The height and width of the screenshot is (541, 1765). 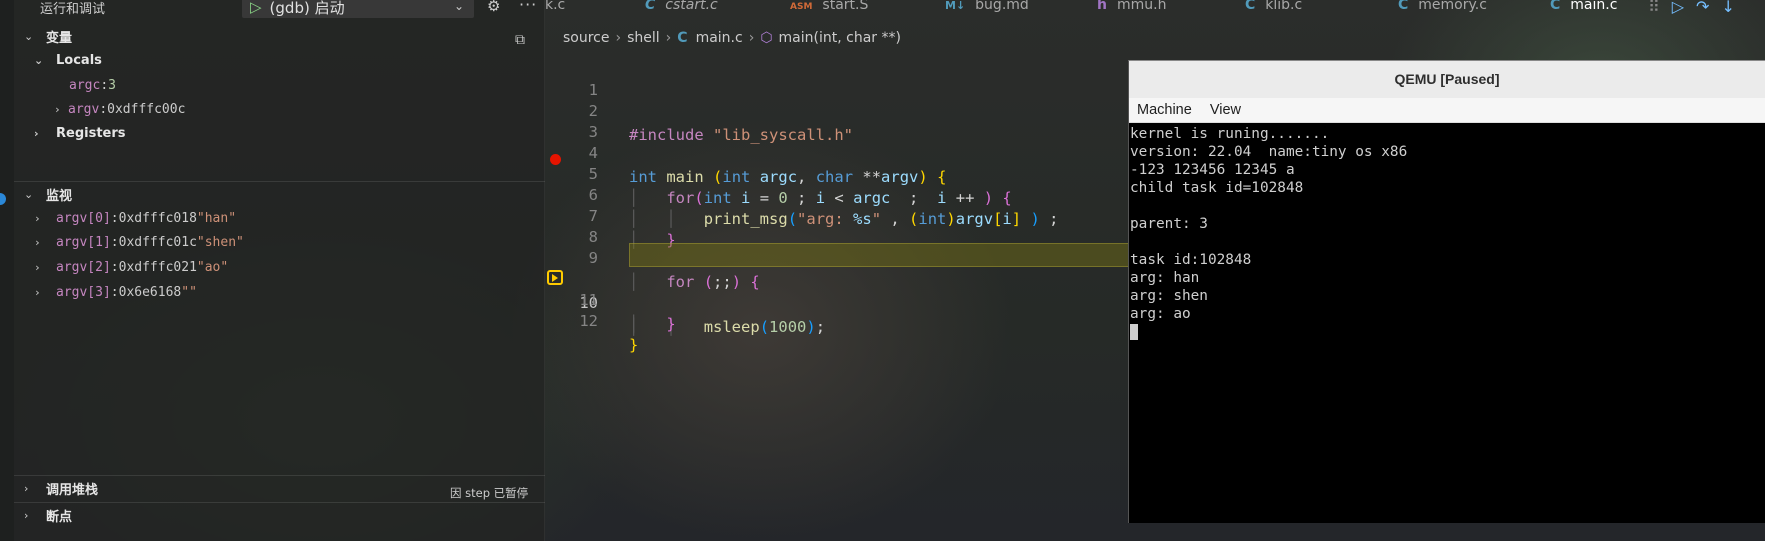 I want to click on tab-label: cstart.c, so click(x=691, y=6).